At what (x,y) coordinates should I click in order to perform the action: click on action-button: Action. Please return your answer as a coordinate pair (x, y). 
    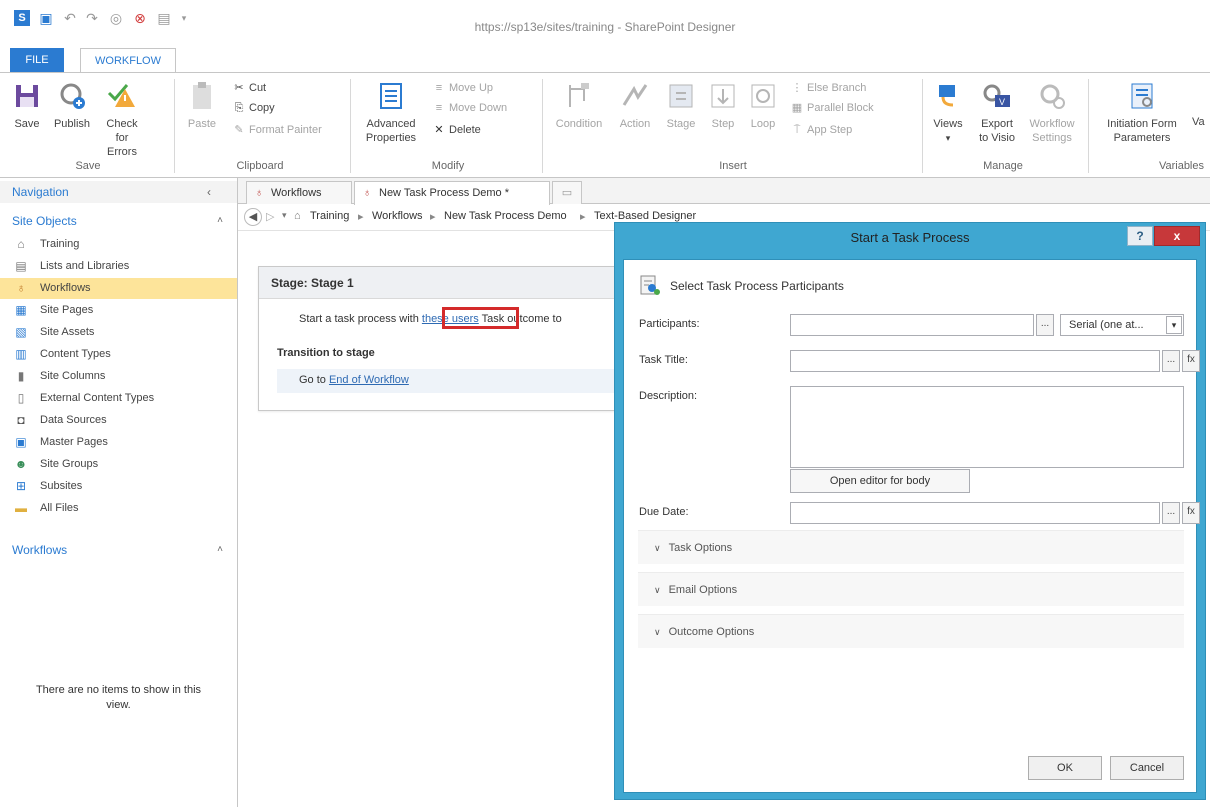
    Looking at the image, I should click on (635, 105).